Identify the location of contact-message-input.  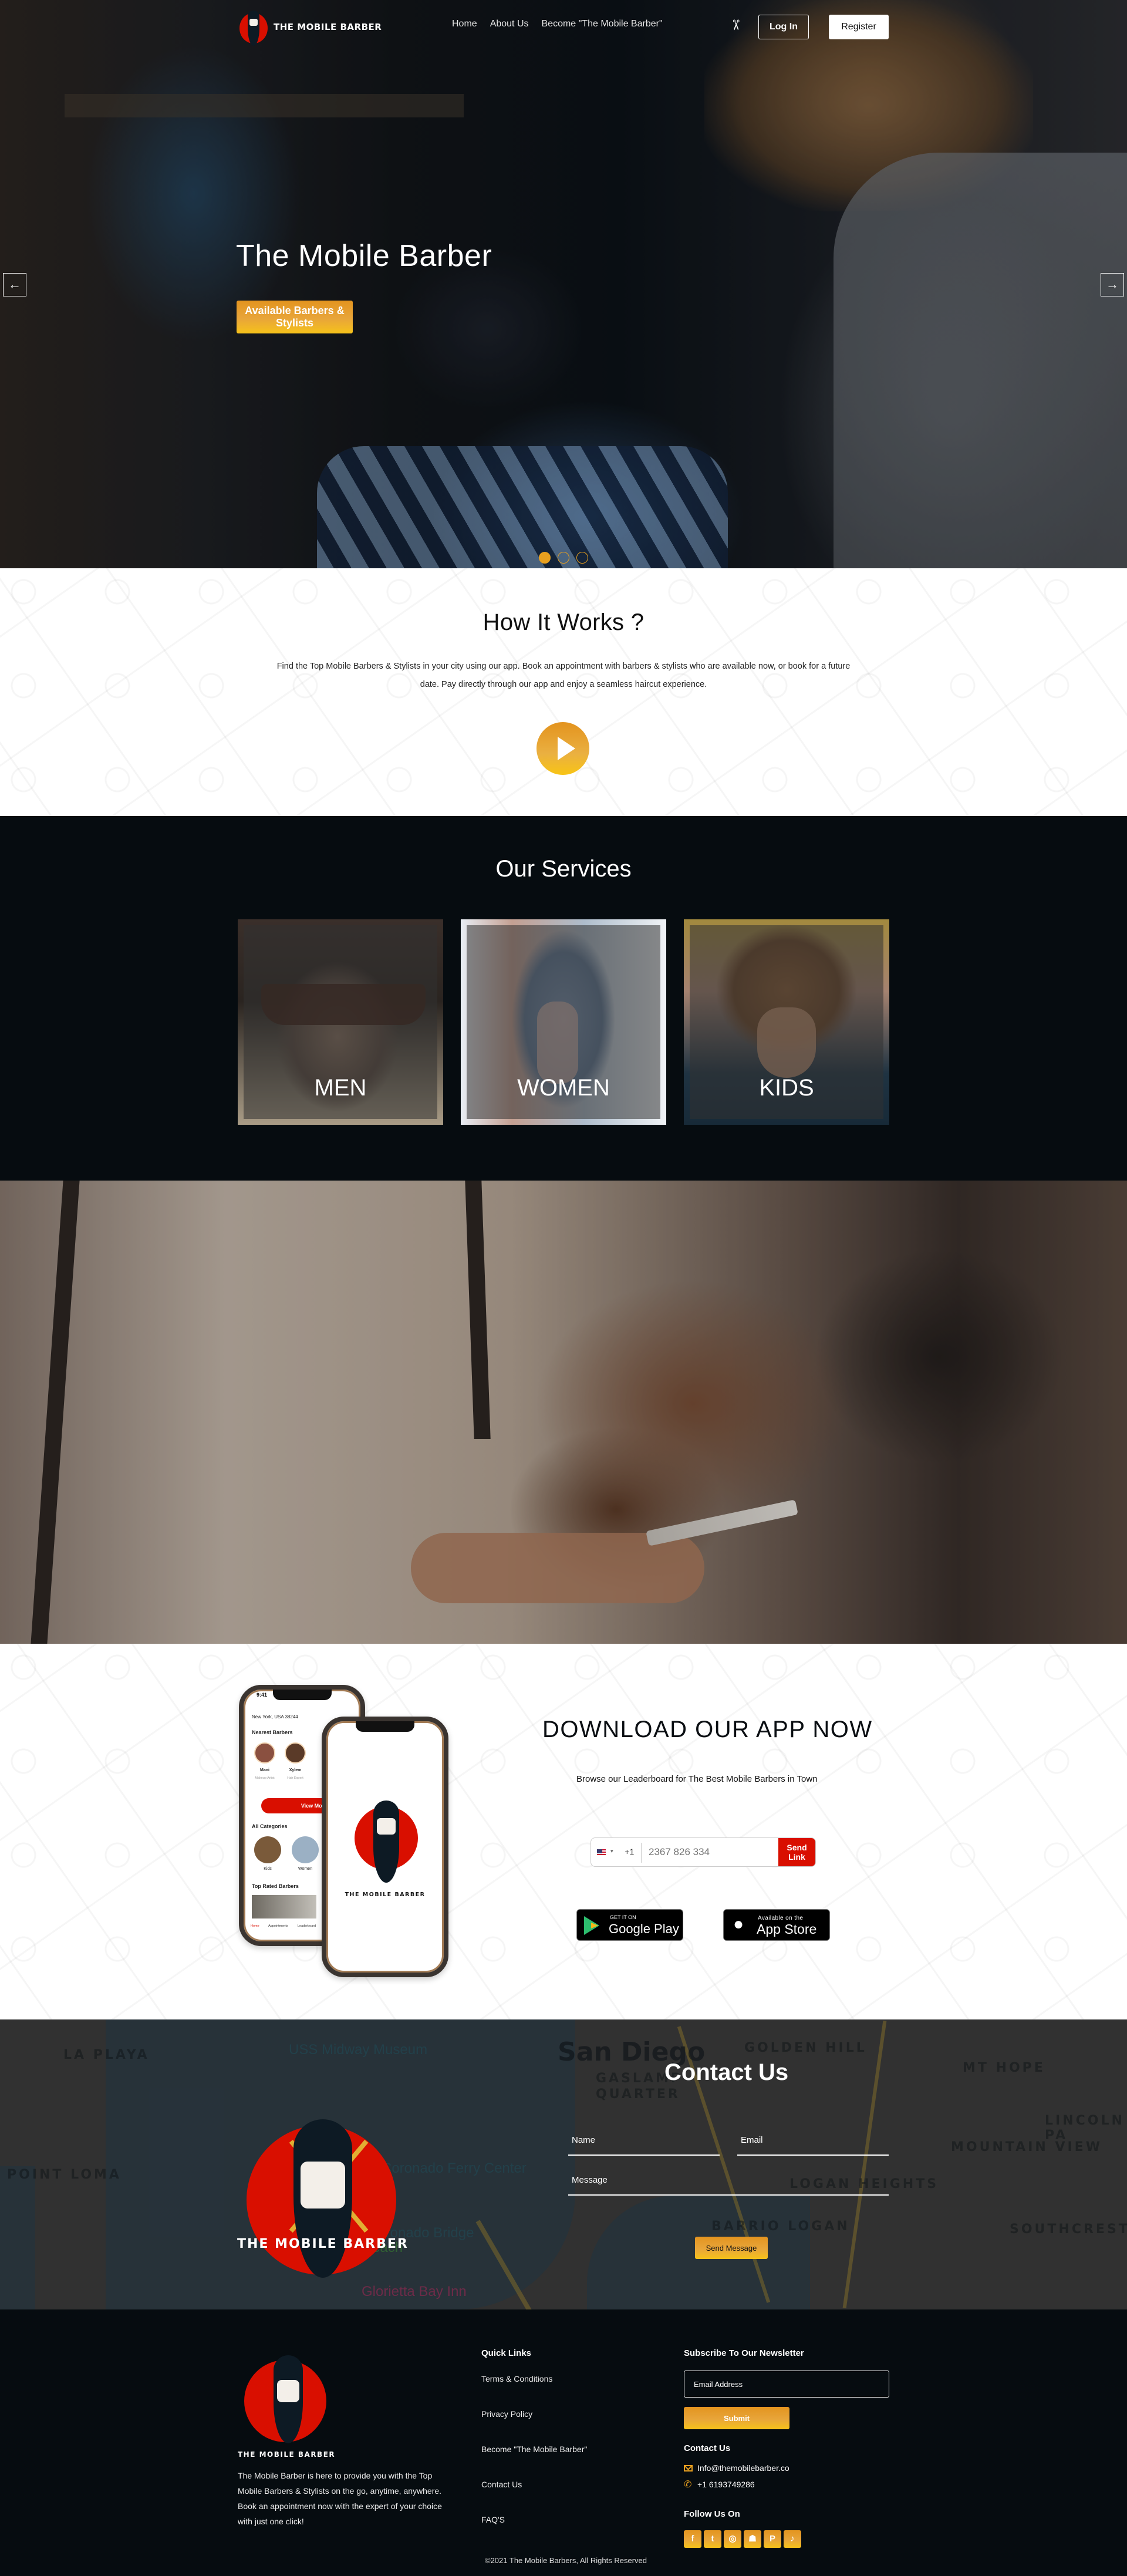
(729, 2183).